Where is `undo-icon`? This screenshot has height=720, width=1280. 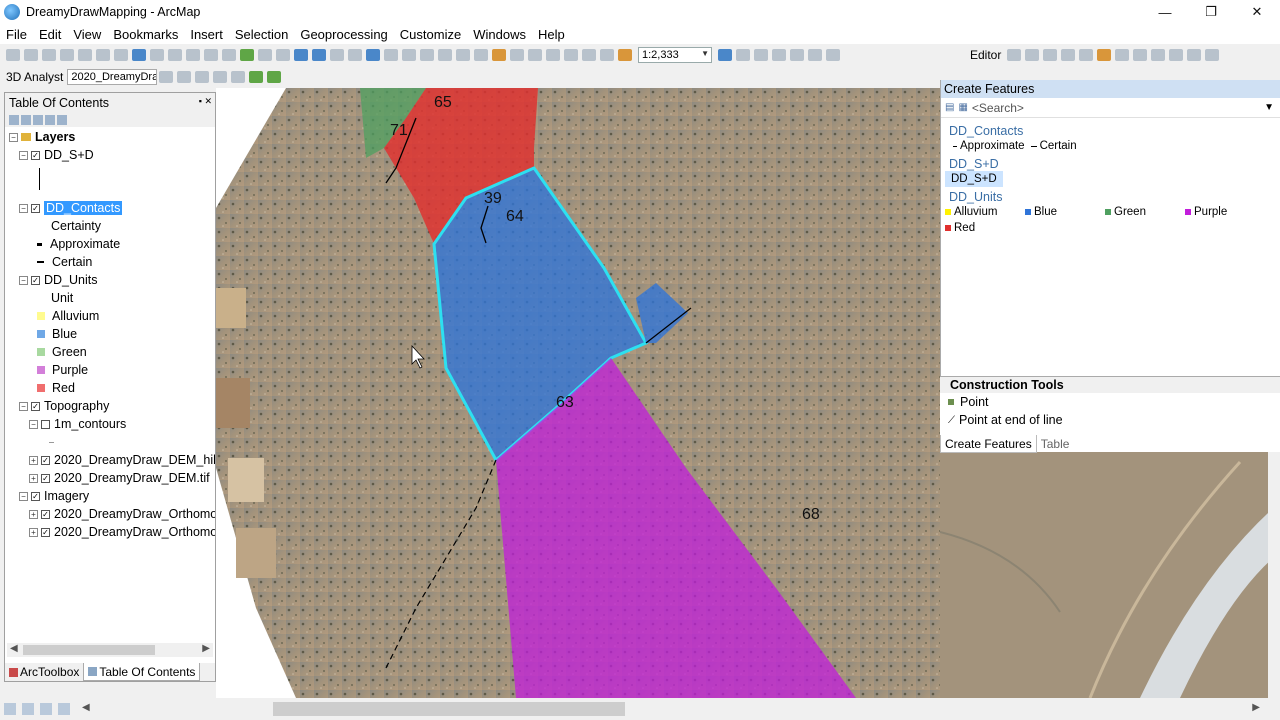 undo-icon is located at coordinates (157, 55).